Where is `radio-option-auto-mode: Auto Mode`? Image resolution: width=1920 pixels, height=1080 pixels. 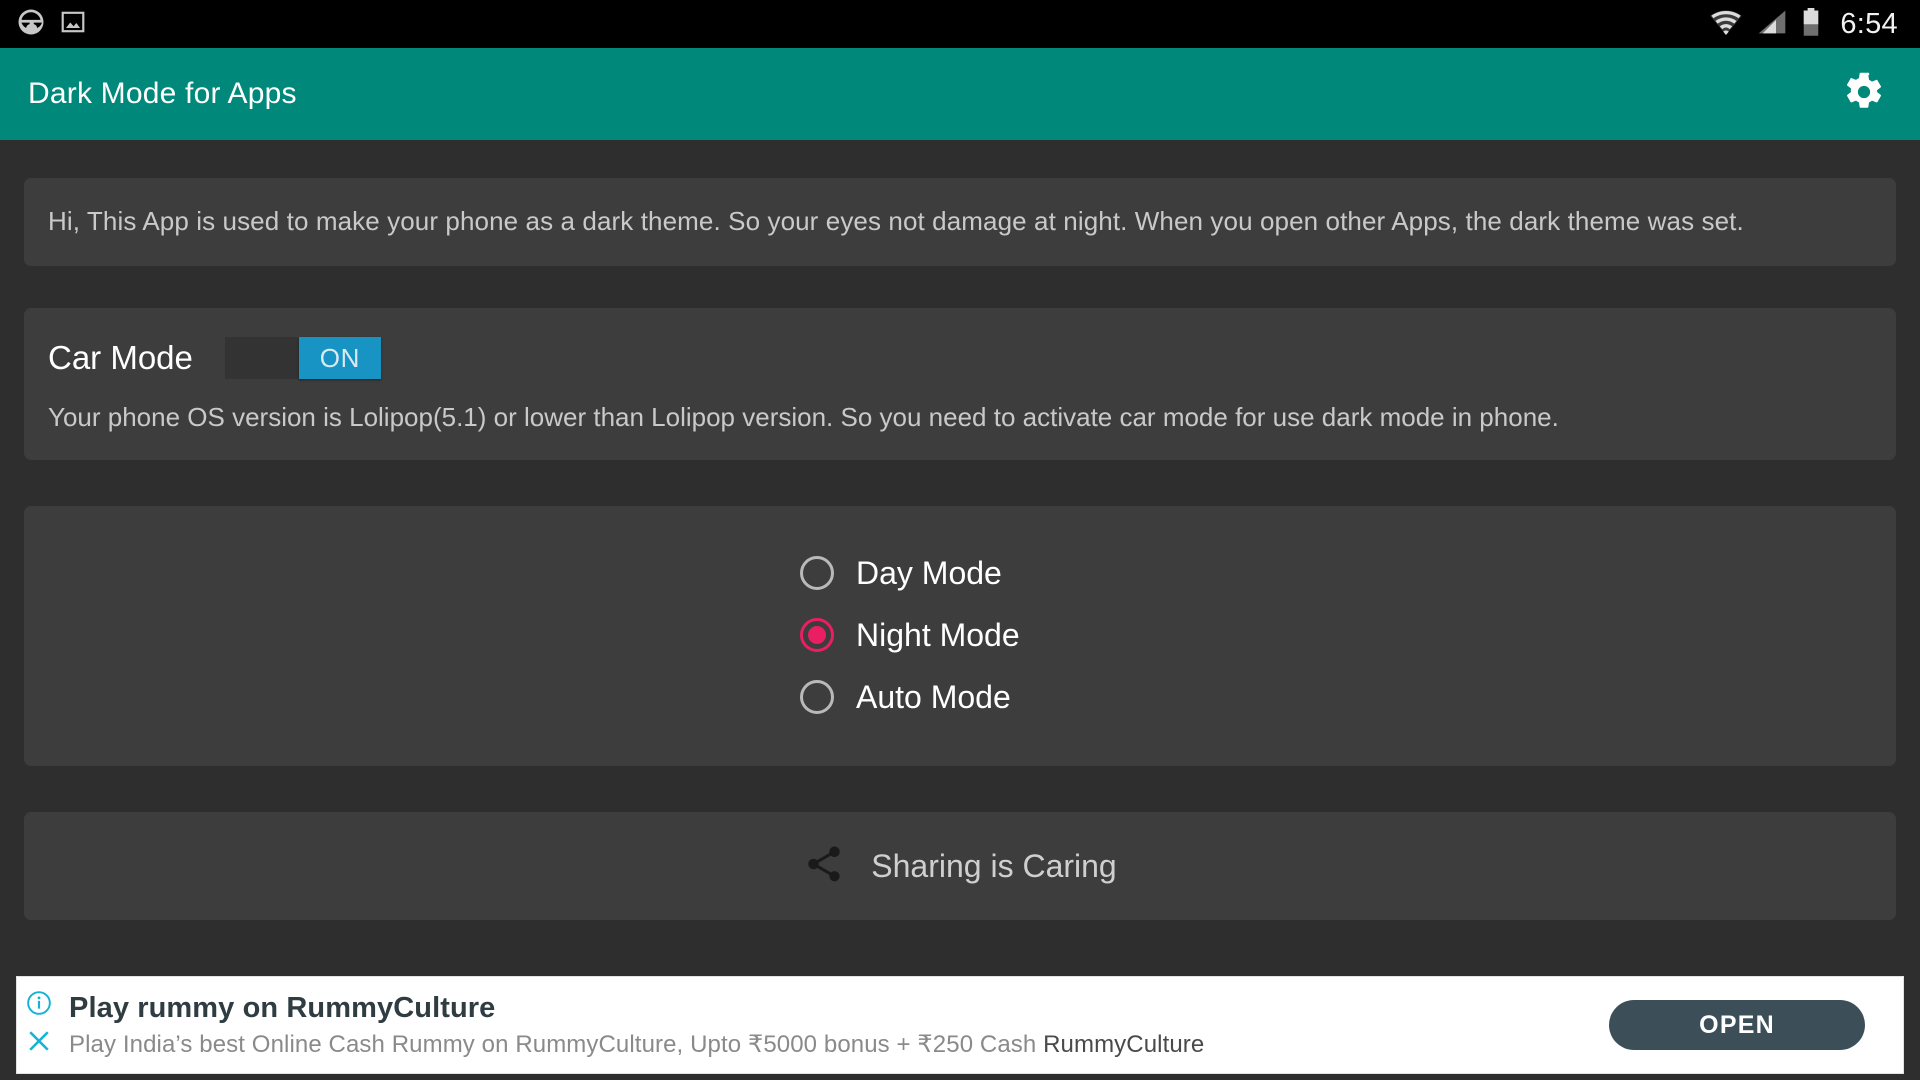 radio-option-auto-mode: Auto Mode is located at coordinates (960, 697).